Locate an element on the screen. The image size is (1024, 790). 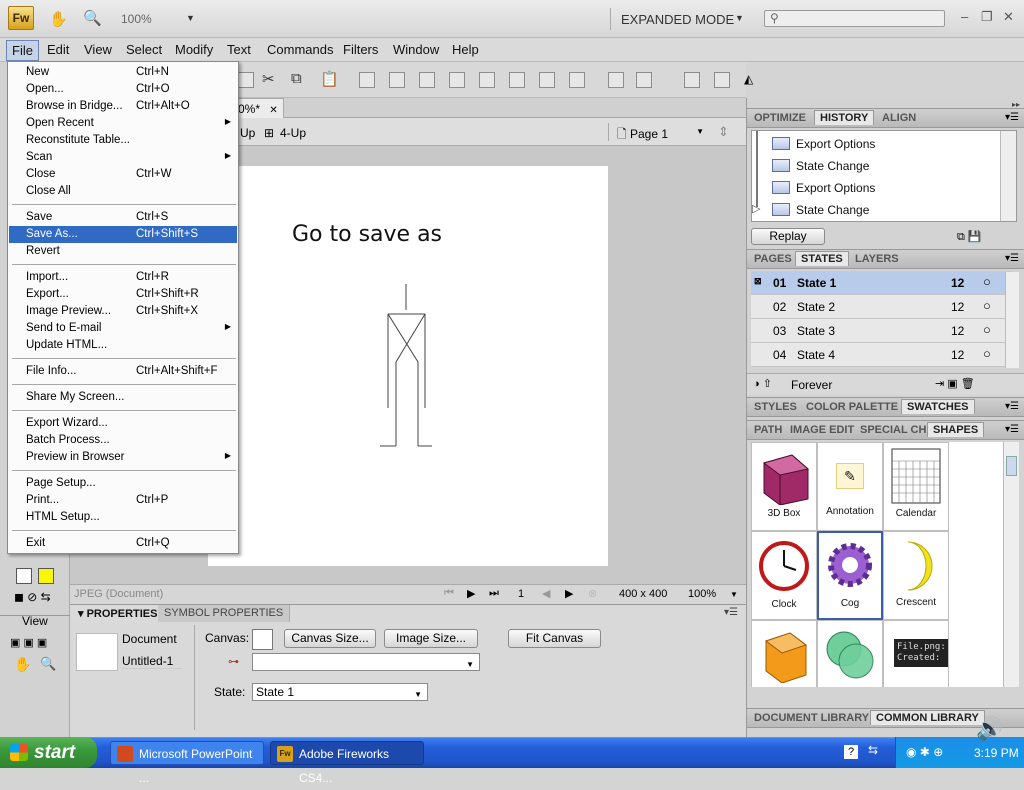
tab-properties: ▾ PROPERTIES is located at coordinates (118, 613).